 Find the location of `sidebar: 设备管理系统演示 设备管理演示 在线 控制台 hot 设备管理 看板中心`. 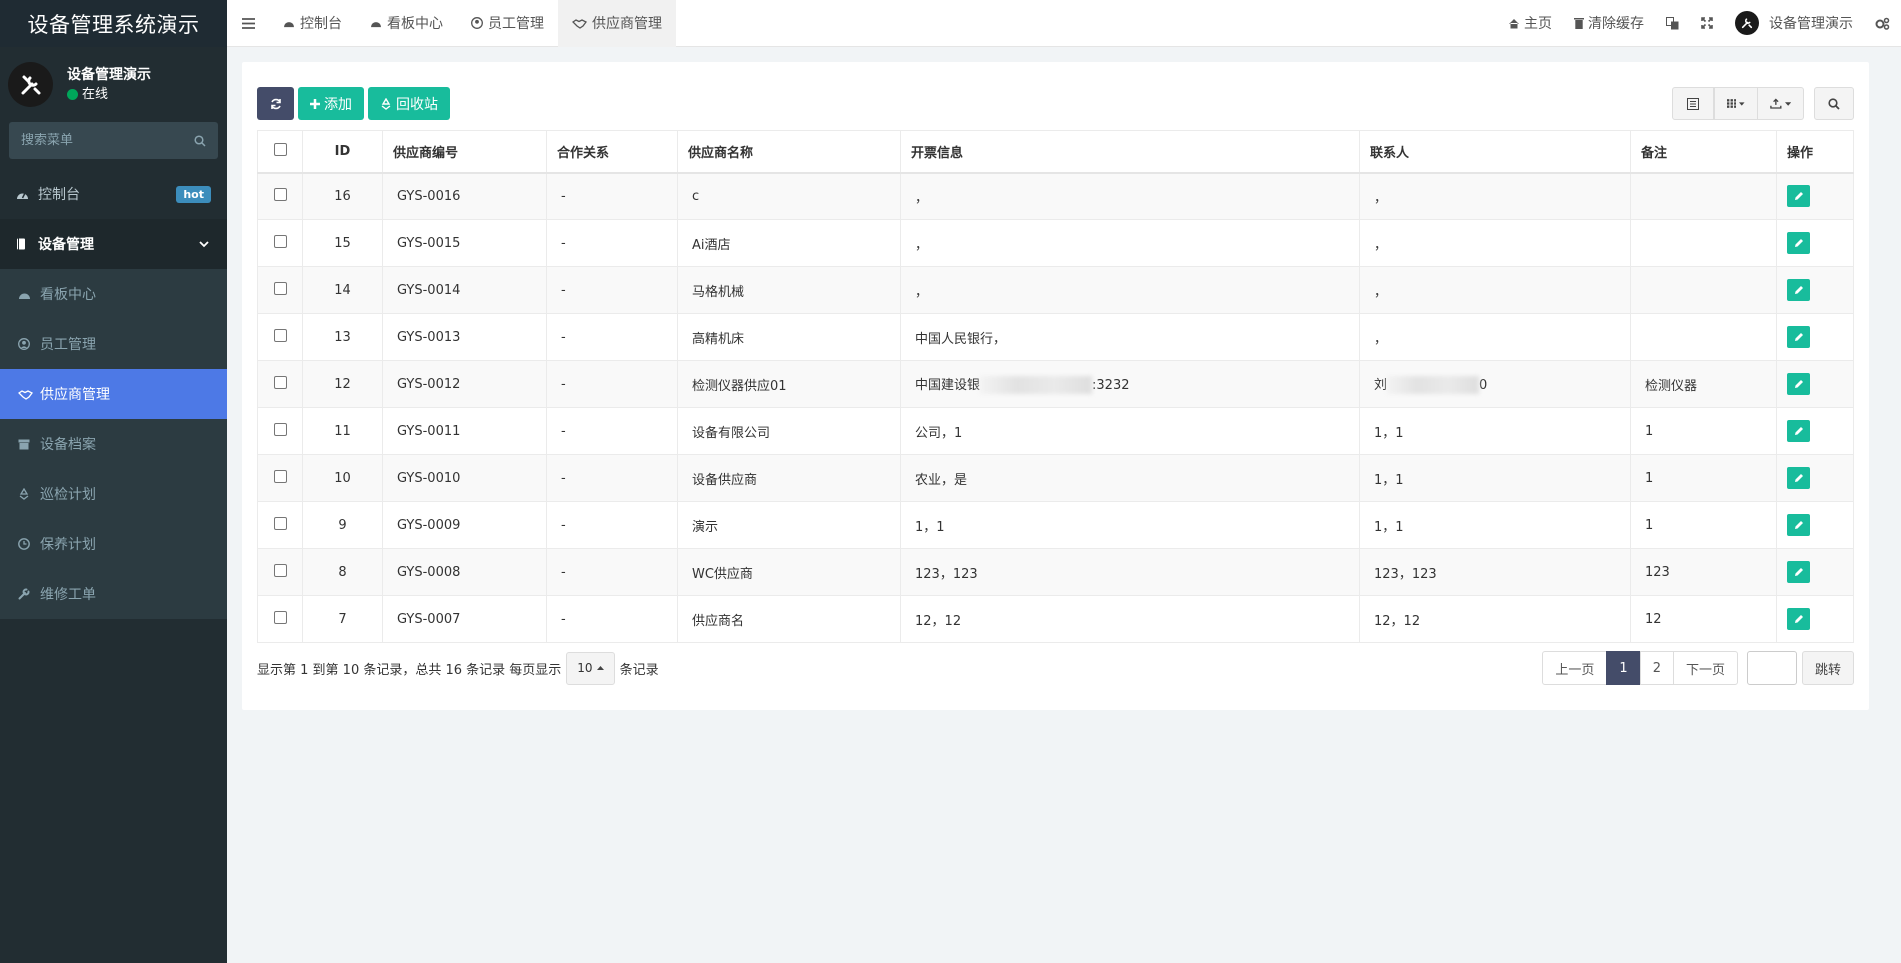

sidebar: 设备管理系统演示 设备管理演示 在线 控制台 hot 设备管理 看板中心 is located at coordinates (113, 481).